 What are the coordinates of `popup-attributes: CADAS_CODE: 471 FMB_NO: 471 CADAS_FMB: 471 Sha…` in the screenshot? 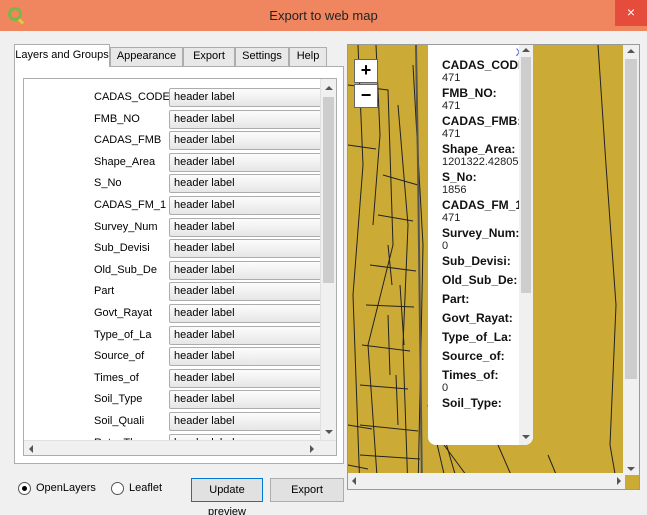 It's located at (486, 237).